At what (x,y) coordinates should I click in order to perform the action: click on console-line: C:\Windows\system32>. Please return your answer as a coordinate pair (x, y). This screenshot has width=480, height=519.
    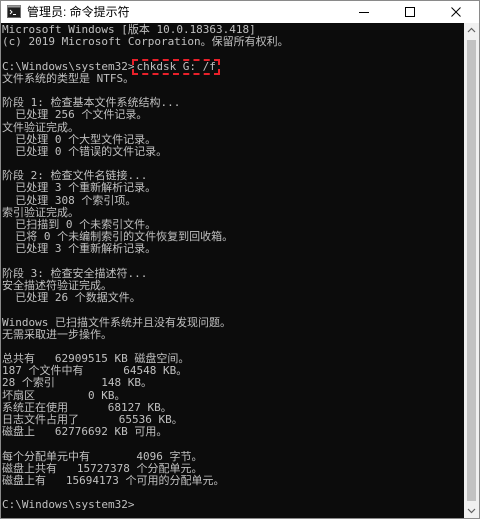
    Looking at the image, I should click on (68, 505).